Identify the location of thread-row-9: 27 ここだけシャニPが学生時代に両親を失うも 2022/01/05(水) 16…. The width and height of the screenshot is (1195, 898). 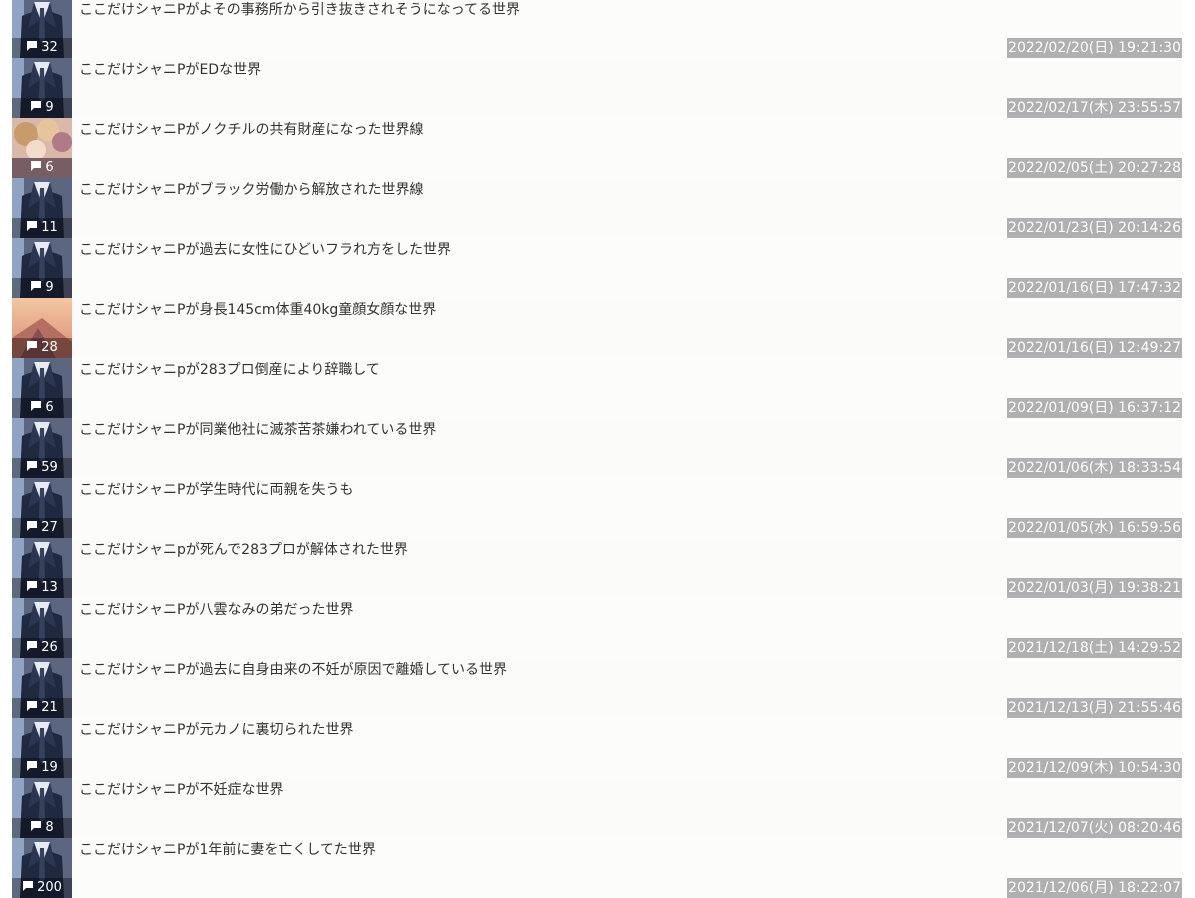
(597, 508).